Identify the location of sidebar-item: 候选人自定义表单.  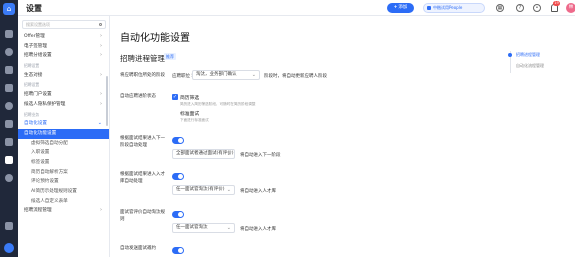
(63, 202).